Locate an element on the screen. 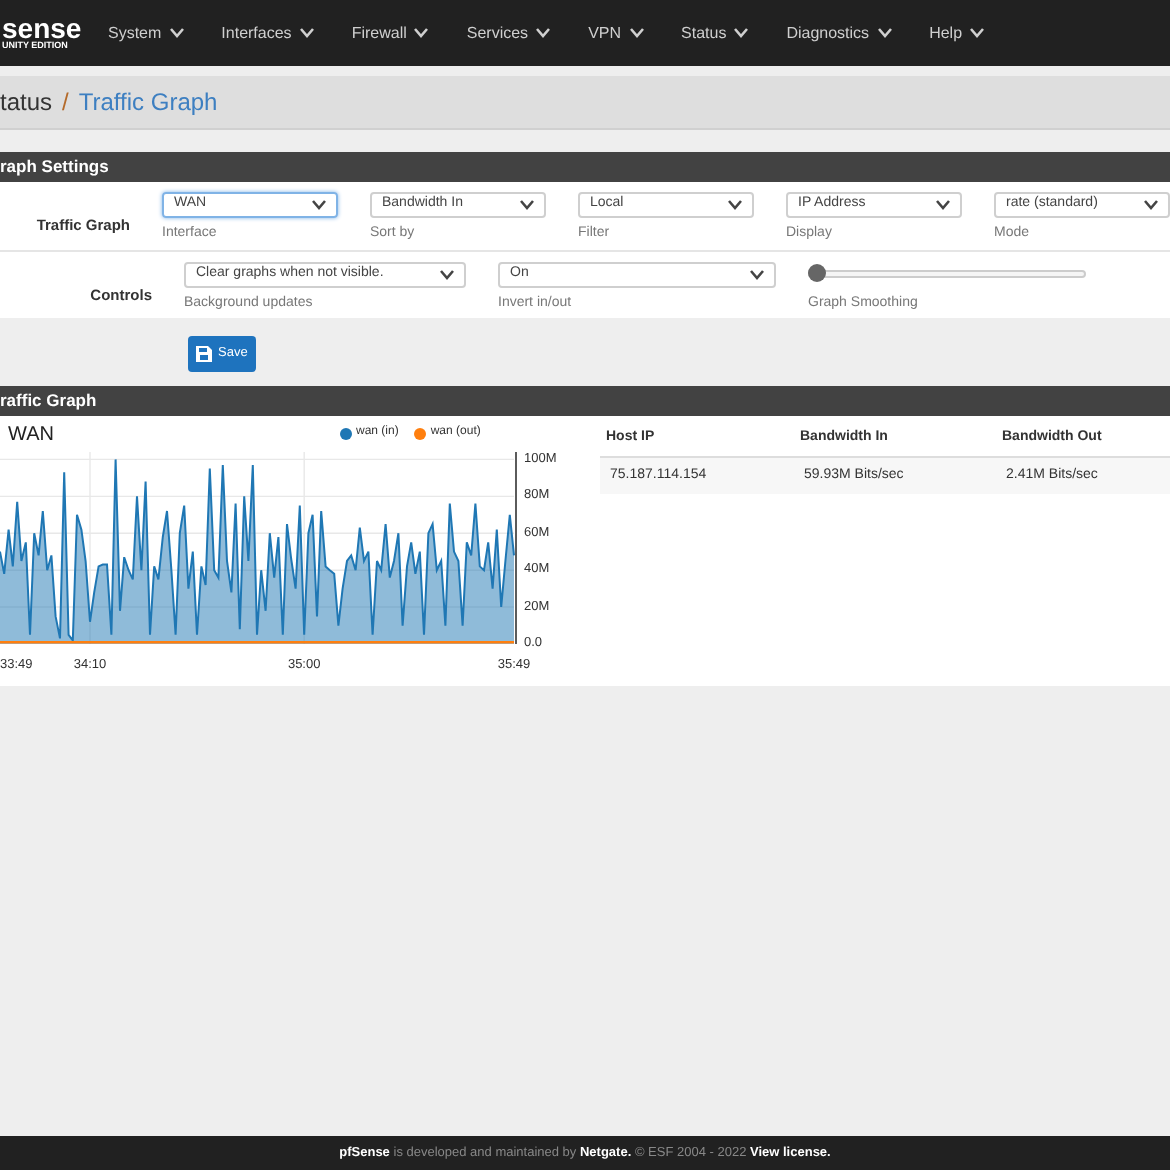  slider-thumb is located at coordinates (817, 273).